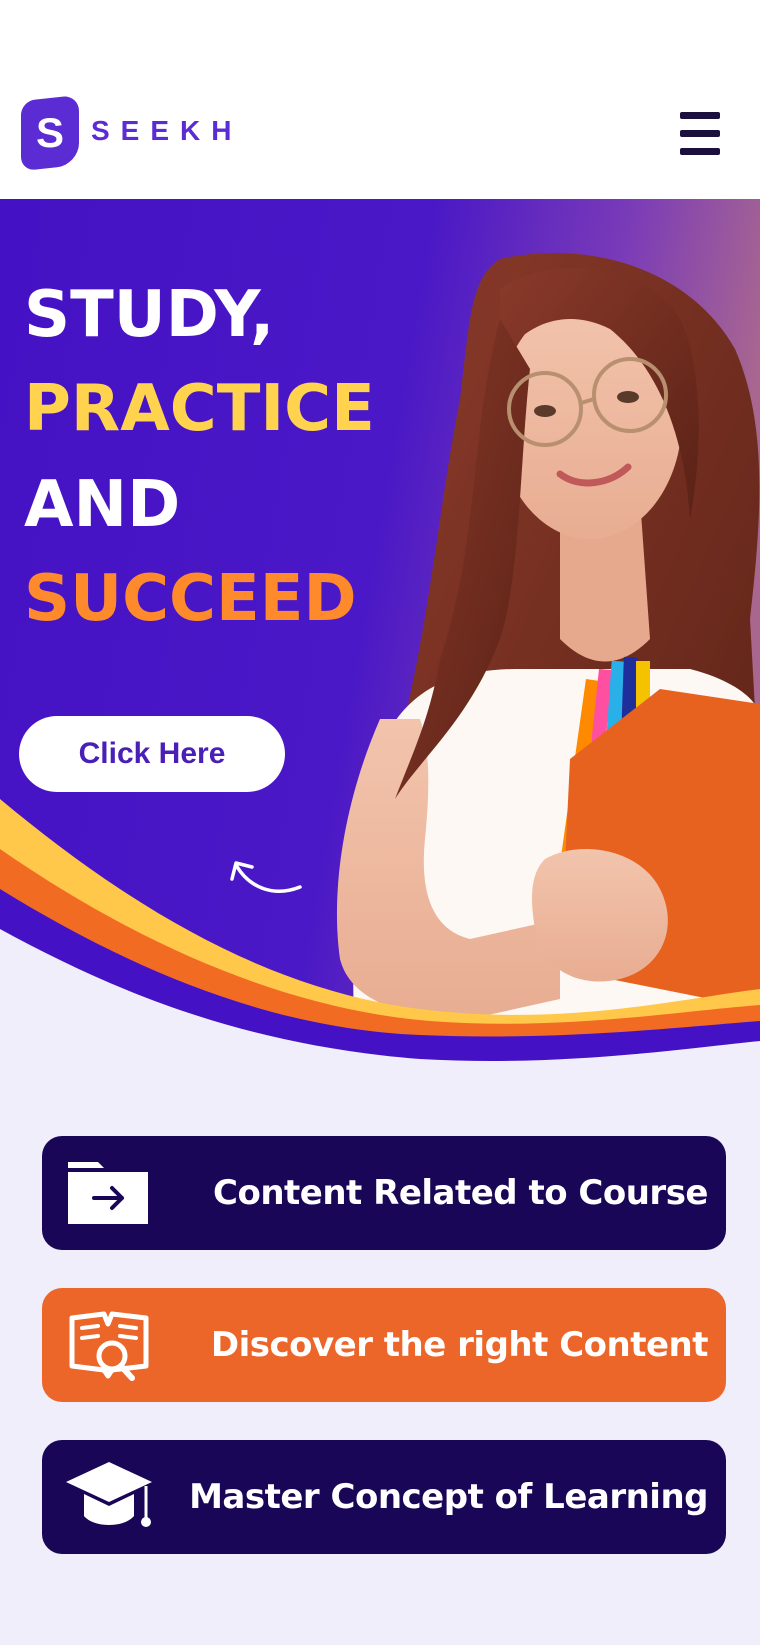  Describe the element at coordinates (149, 315) in the screenshot. I see `headline-line-1: STUDY,` at that location.